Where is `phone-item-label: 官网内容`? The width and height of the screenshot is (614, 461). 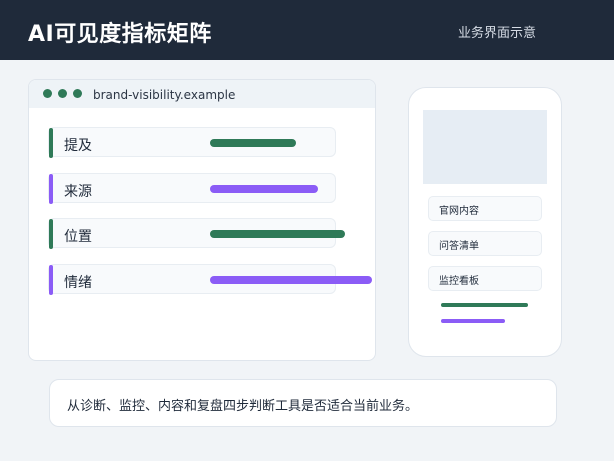
phone-item-label: 官网内容 is located at coordinates (459, 211).